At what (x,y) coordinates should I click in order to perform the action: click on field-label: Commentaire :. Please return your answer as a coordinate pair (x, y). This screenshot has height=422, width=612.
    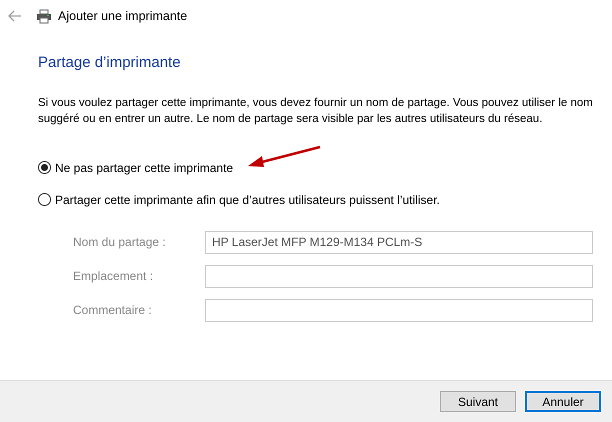
    Looking at the image, I should click on (113, 310).